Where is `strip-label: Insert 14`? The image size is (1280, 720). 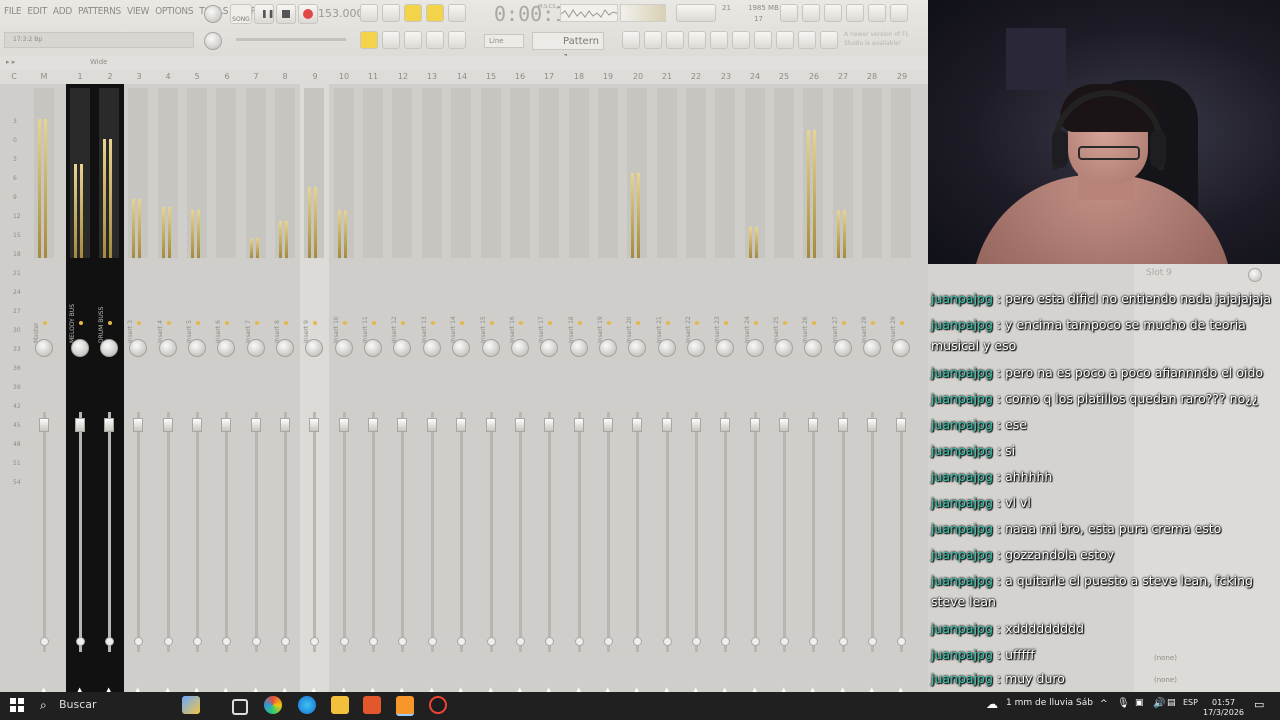
strip-label: Insert 14 is located at coordinates (454, 321).